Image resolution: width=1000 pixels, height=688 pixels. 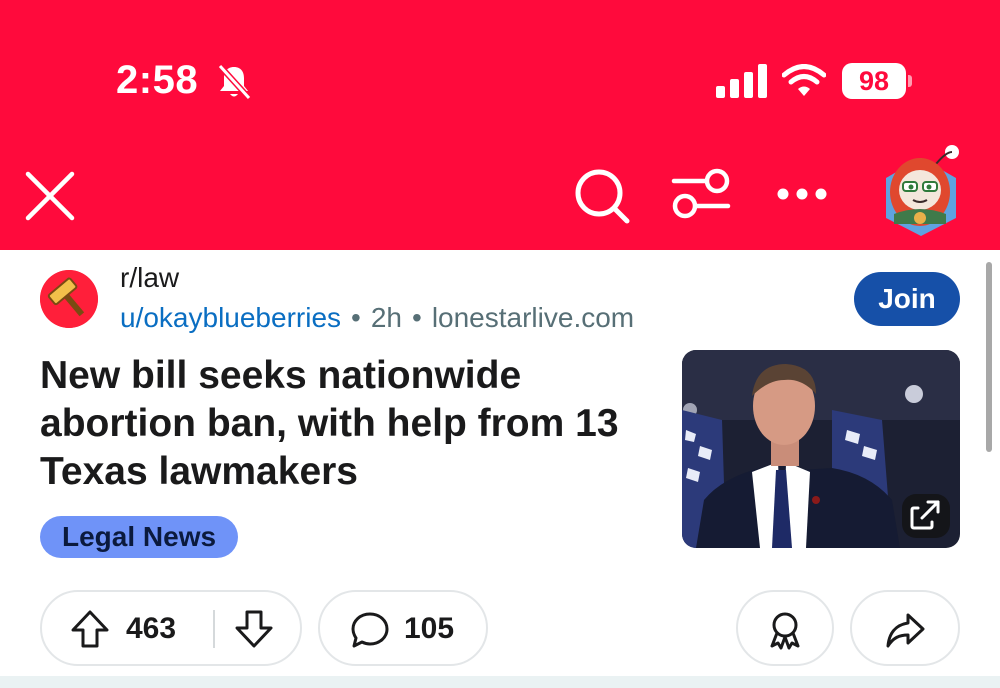 I want to click on comment-icon, so click(x=370, y=630).